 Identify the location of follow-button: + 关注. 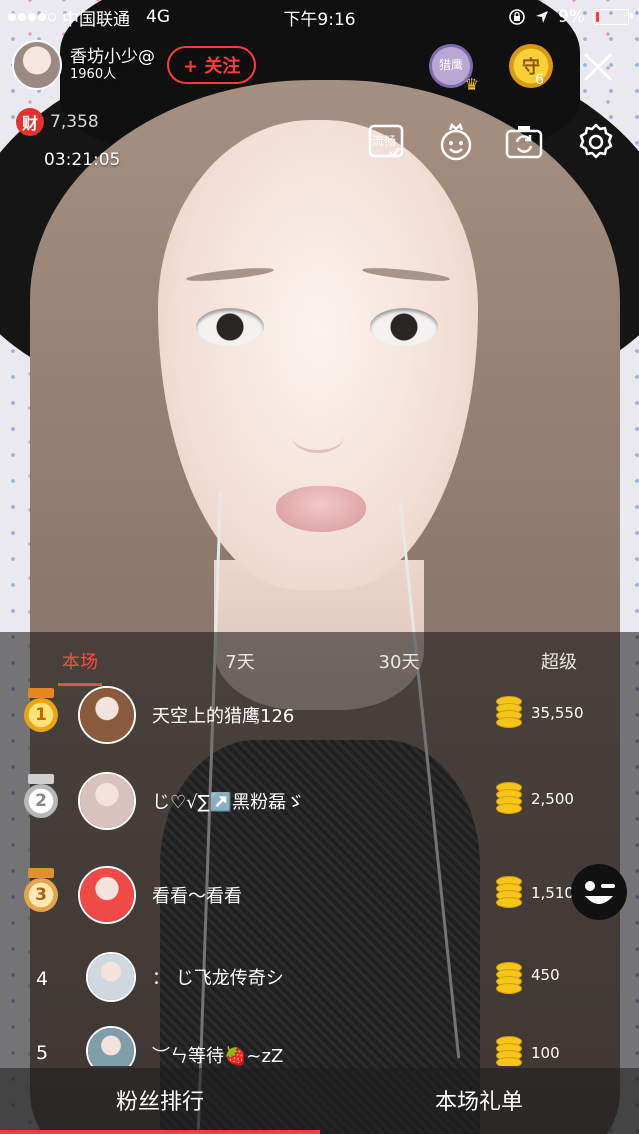
(212, 65).